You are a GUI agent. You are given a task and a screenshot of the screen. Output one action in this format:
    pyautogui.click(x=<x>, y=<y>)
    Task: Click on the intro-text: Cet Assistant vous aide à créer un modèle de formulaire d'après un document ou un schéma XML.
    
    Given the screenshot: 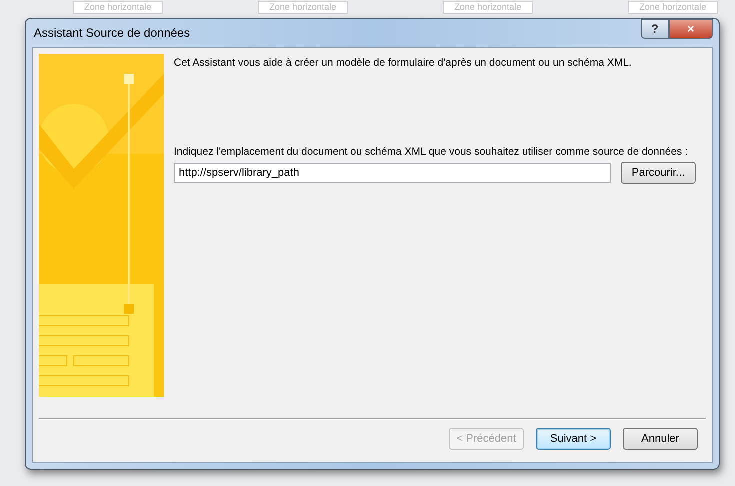 What is the action you would take?
    pyautogui.click(x=403, y=63)
    